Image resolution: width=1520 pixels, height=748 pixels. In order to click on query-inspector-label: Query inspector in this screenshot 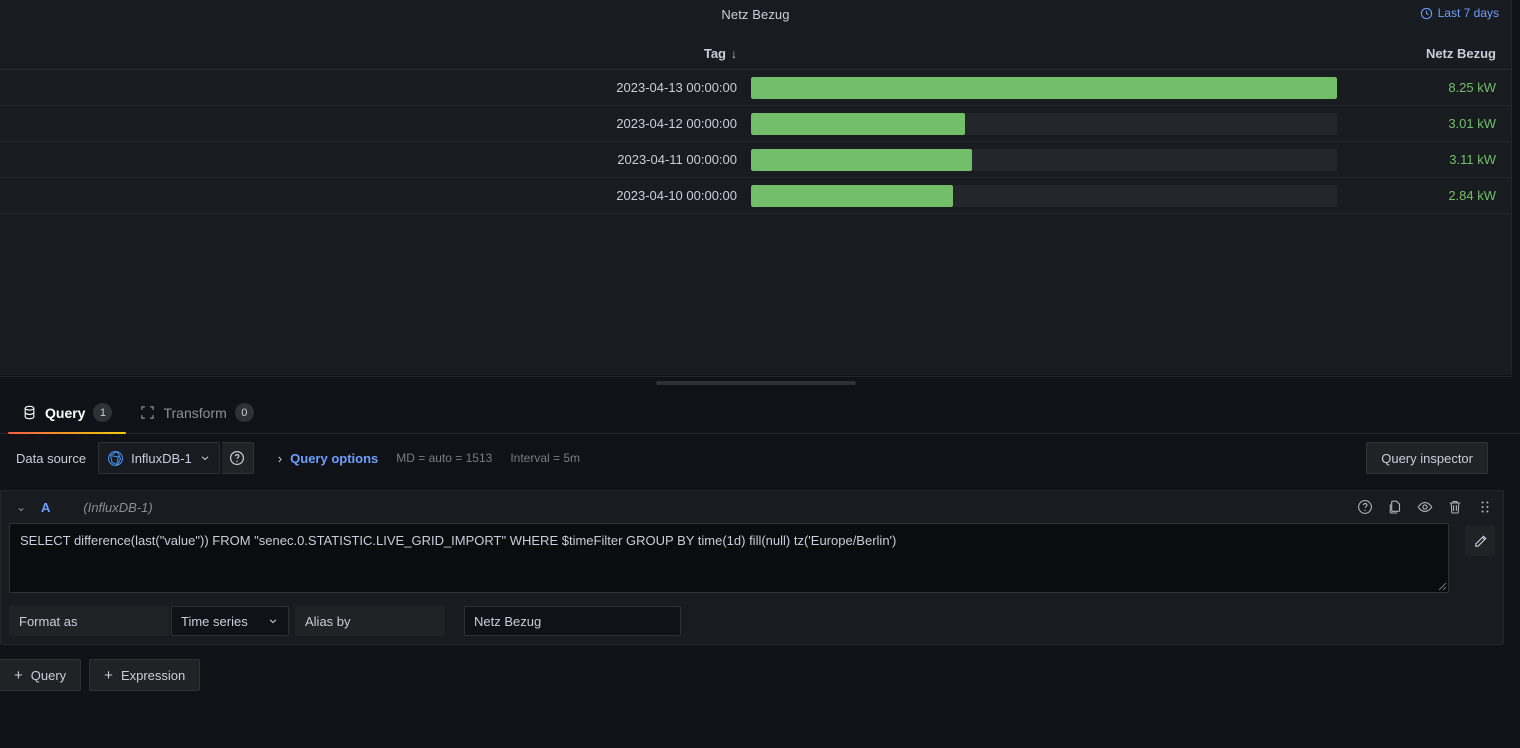, I will do `click(1427, 458)`.